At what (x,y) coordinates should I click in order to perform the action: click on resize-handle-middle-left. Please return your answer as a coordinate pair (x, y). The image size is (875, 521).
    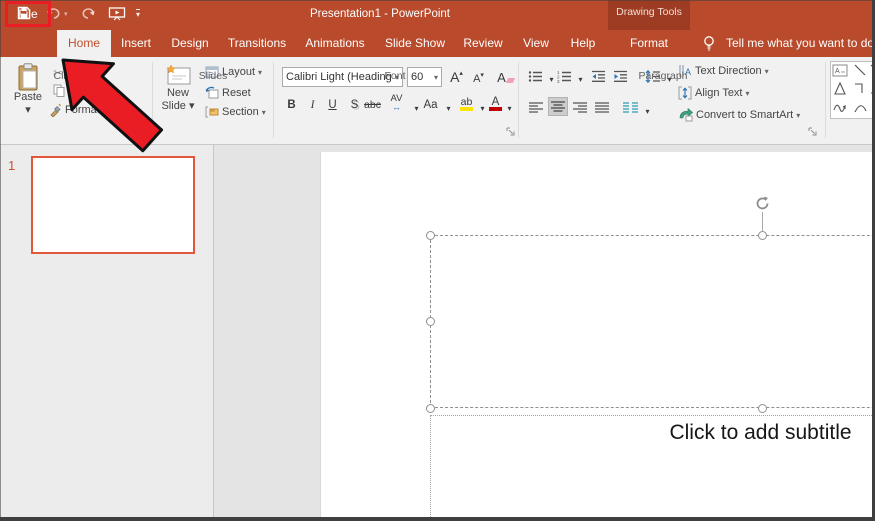
    Looking at the image, I should click on (430, 321).